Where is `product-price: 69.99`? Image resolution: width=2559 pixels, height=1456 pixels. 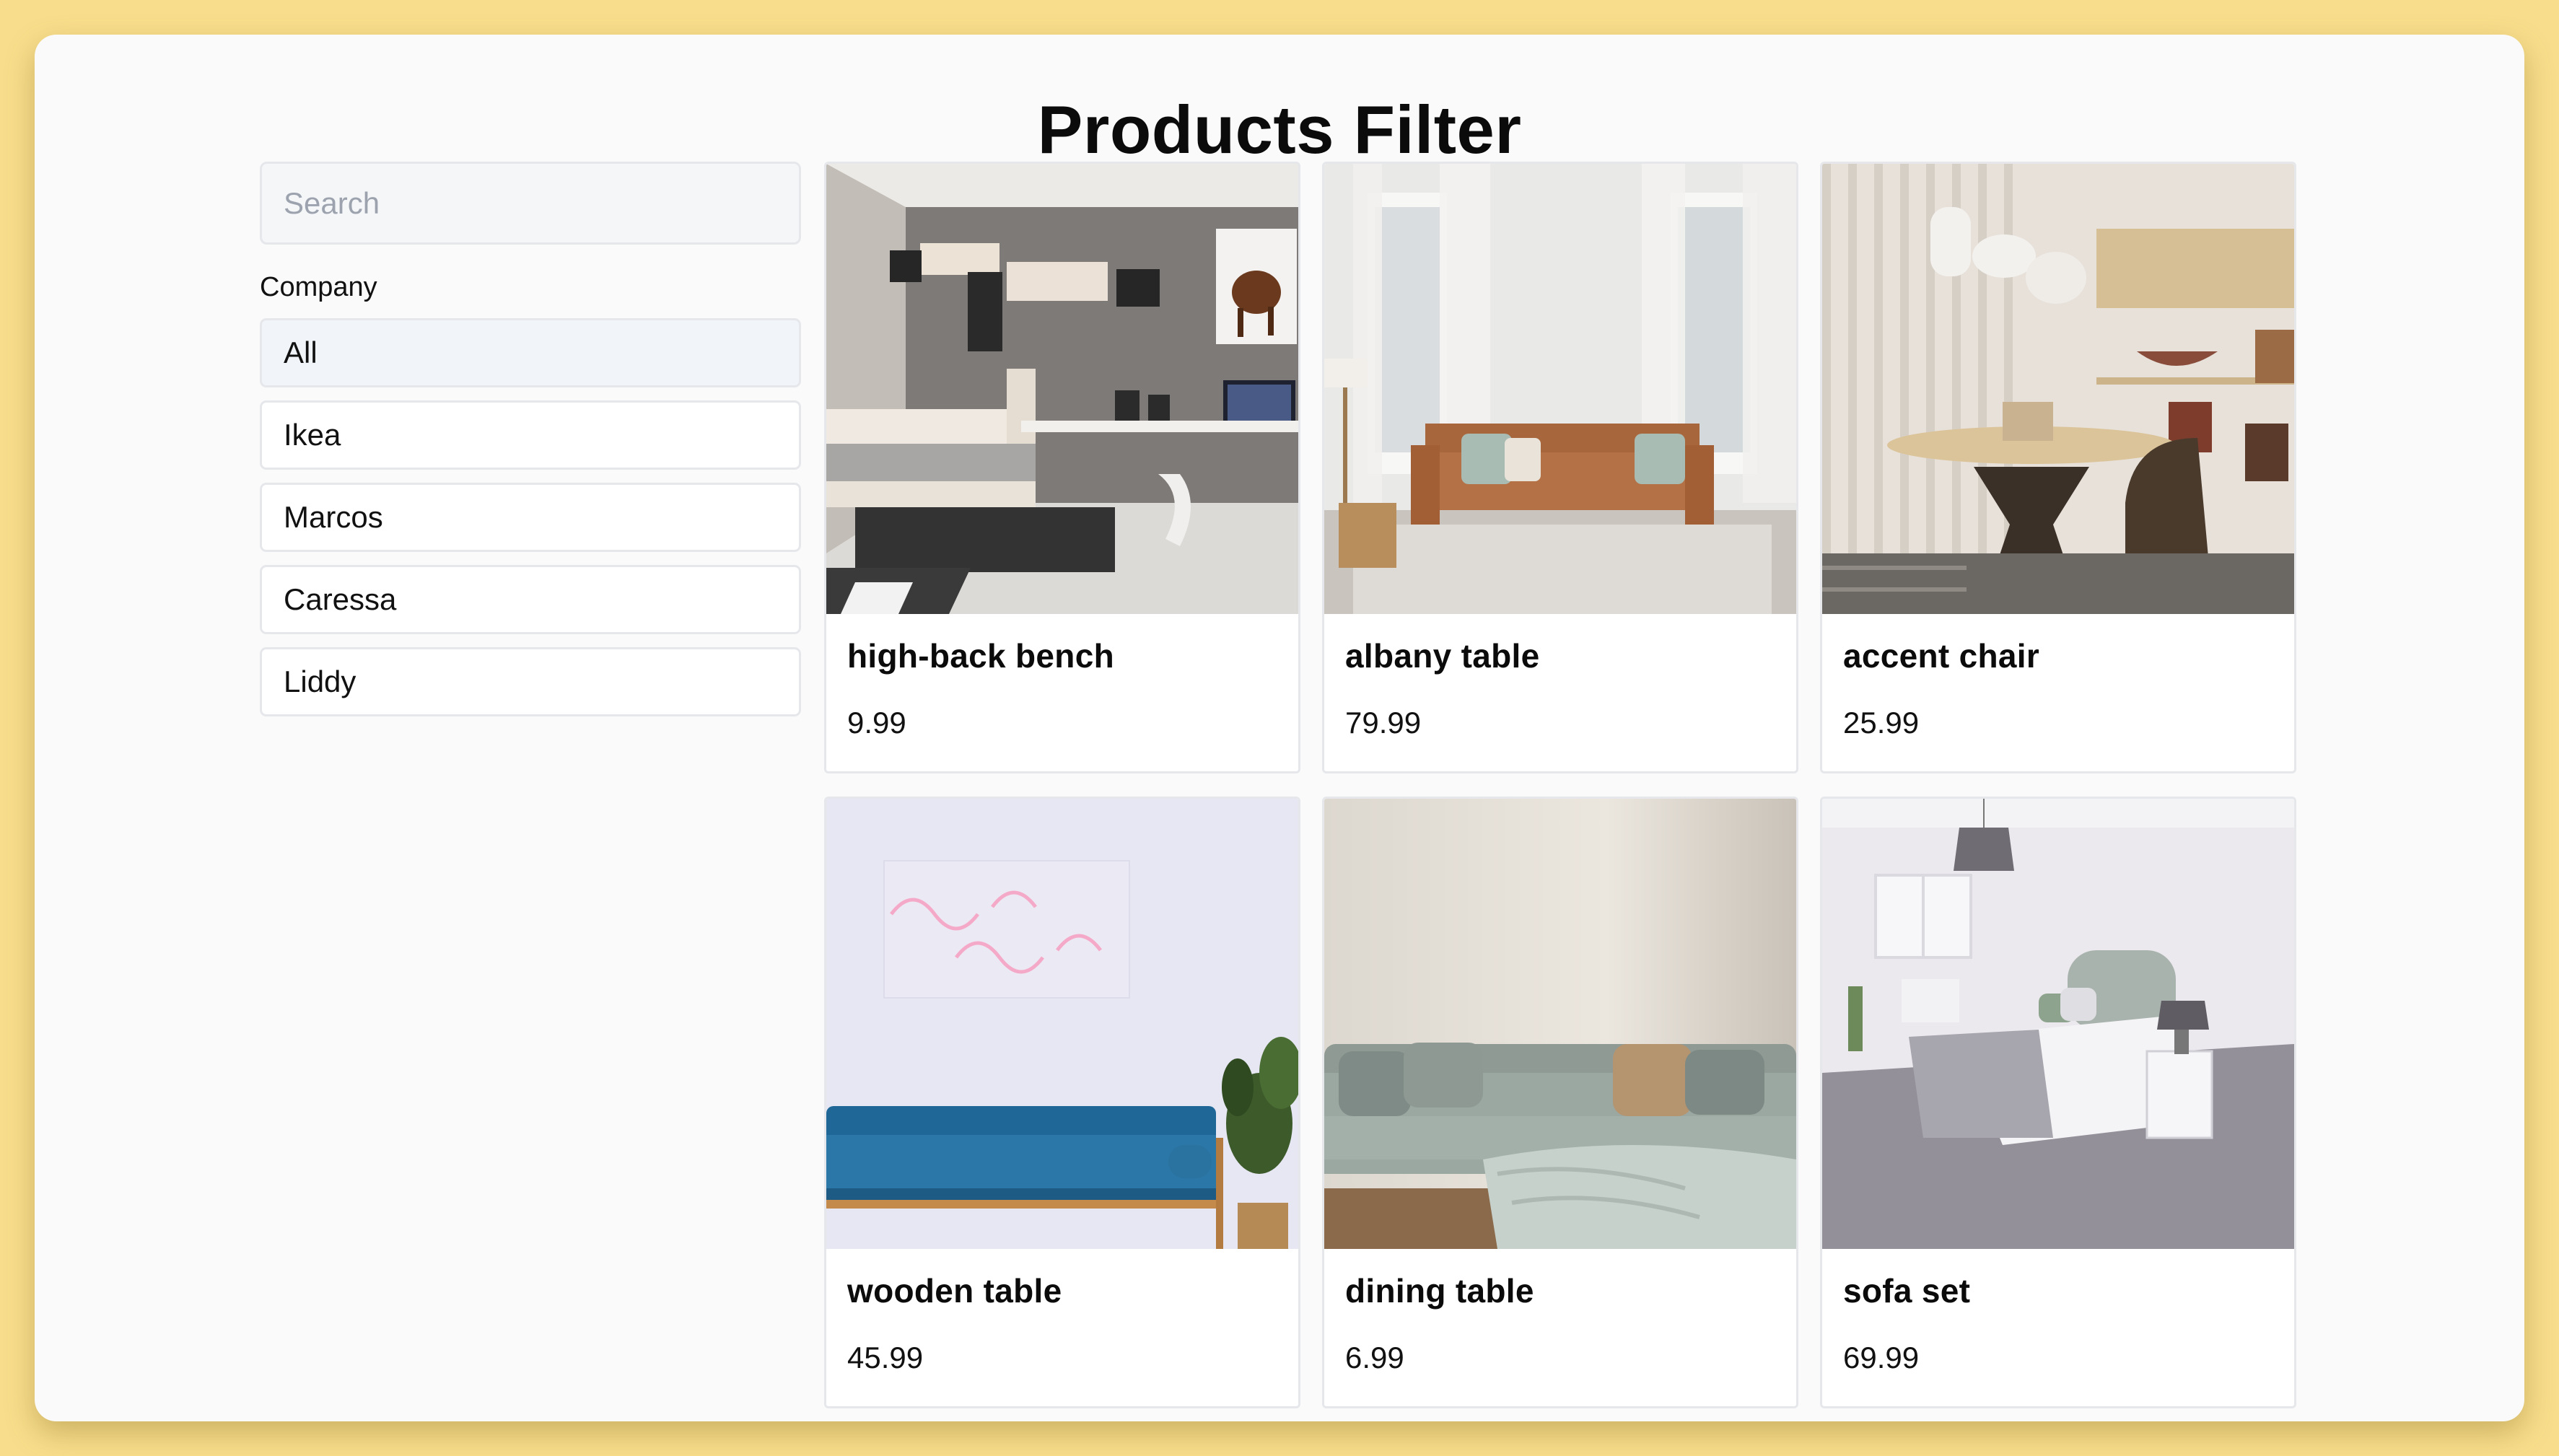
product-price: 69.99 is located at coordinates (1881, 1357).